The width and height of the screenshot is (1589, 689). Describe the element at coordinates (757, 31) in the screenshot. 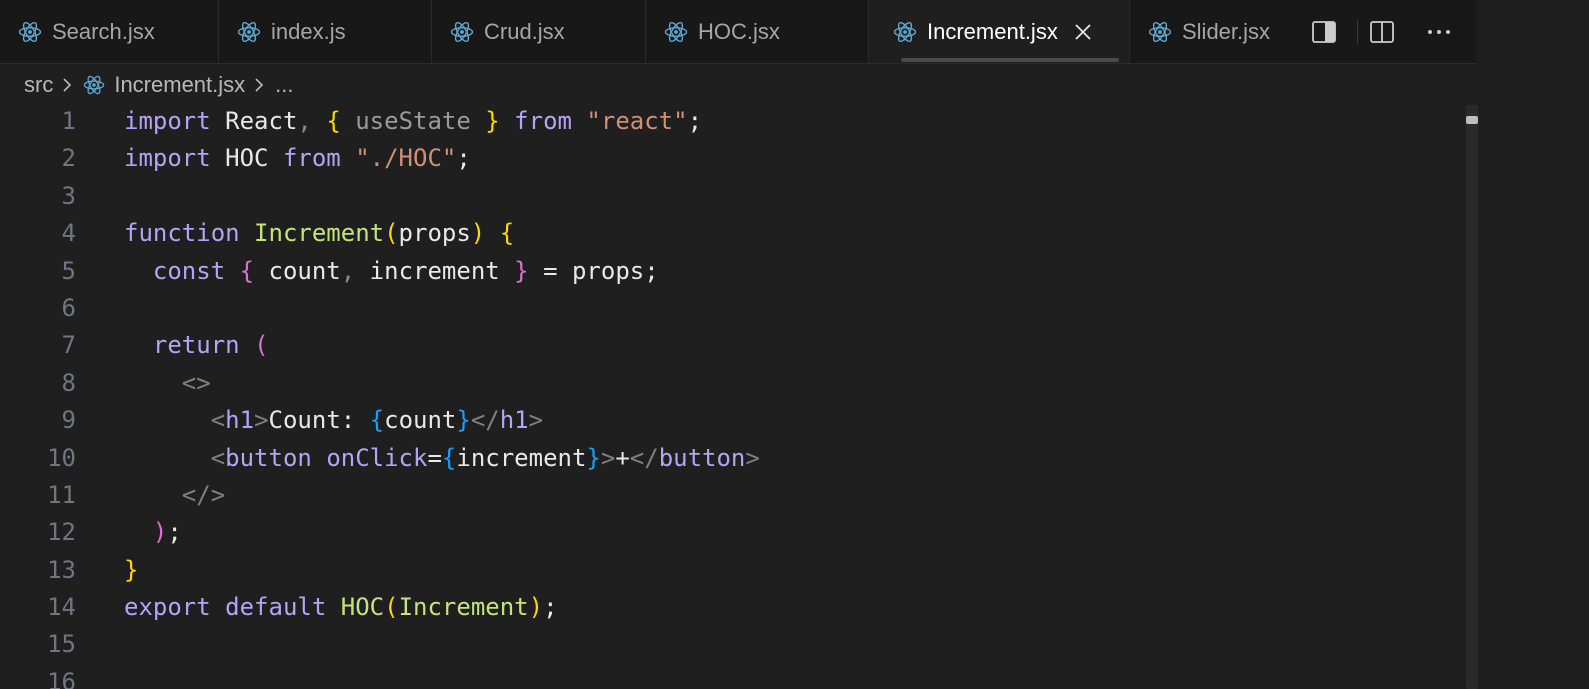

I see `tab-hoc: HOC.jsx` at that location.